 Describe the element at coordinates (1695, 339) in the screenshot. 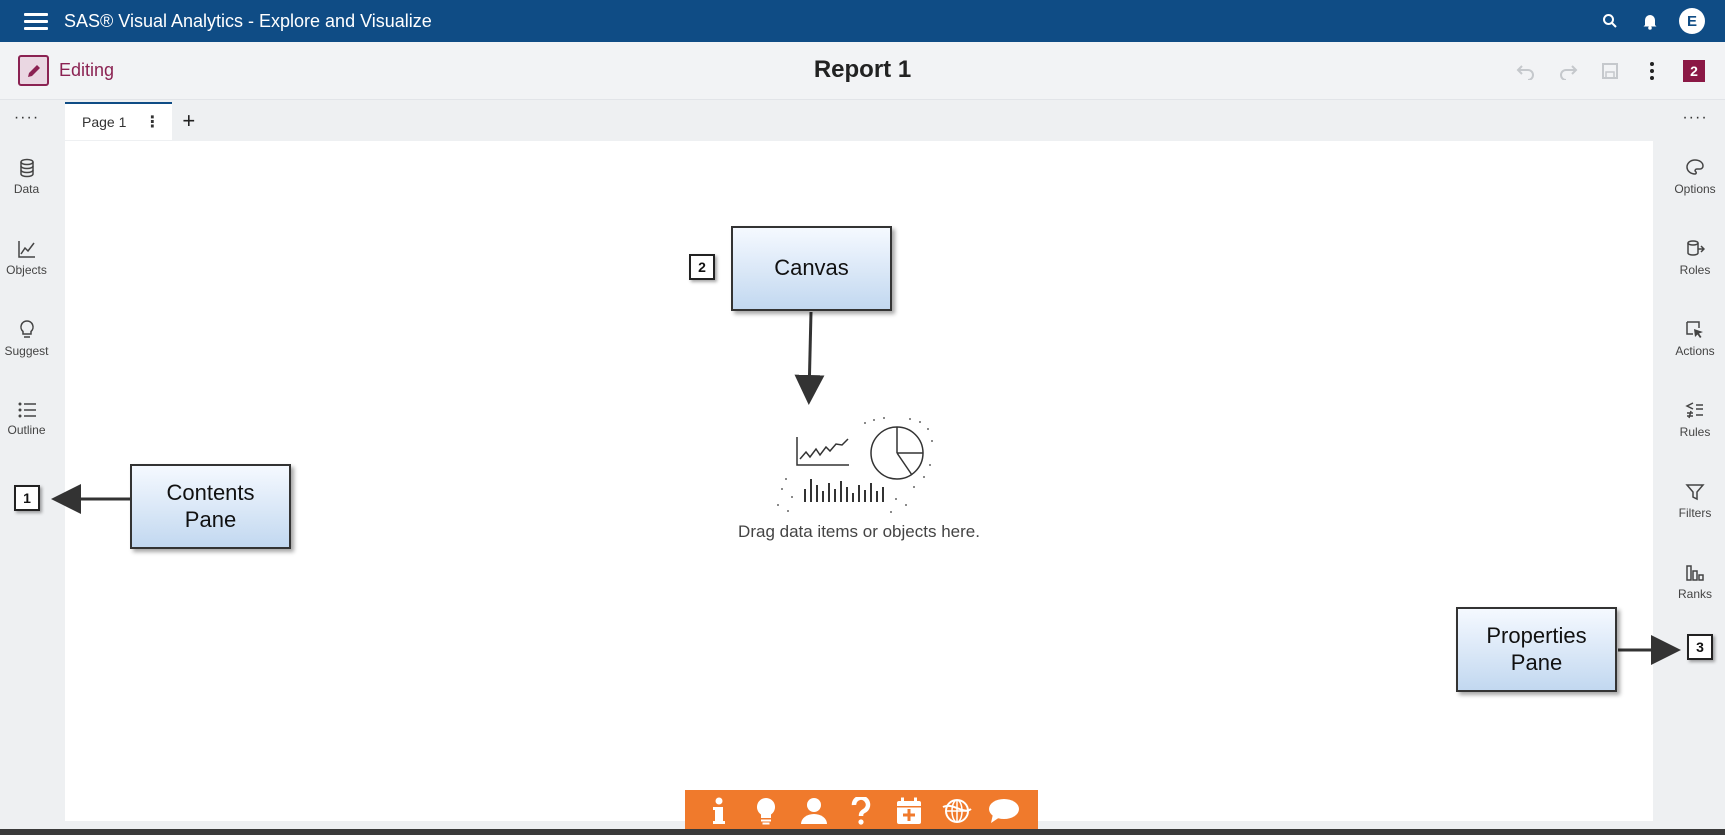

I see `right-pane-item-actions: Actions` at that location.